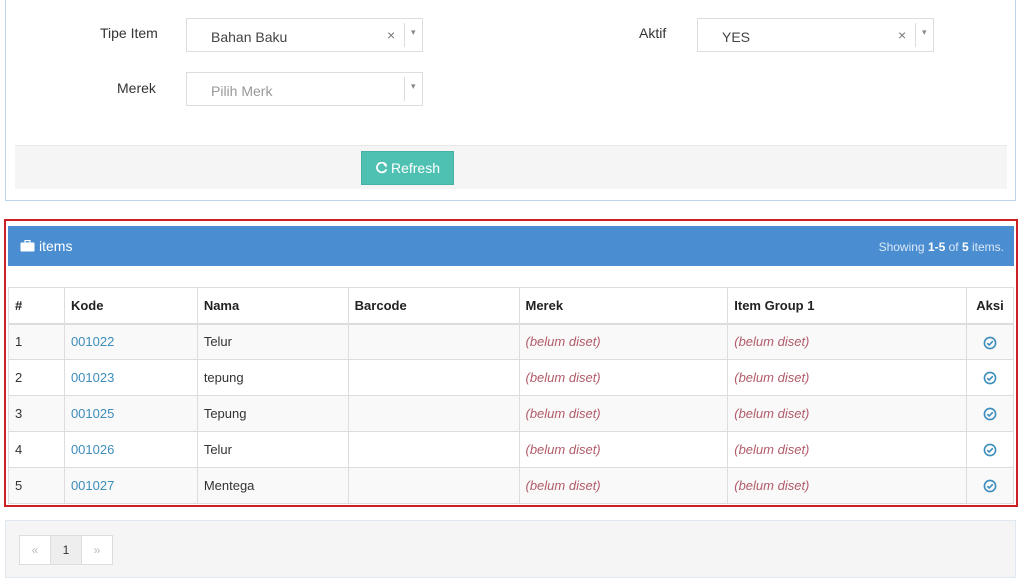 Image resolution: width=1024 pixels, height=585 pixels. I want to click on items-title-text: items, so click(56, 246).